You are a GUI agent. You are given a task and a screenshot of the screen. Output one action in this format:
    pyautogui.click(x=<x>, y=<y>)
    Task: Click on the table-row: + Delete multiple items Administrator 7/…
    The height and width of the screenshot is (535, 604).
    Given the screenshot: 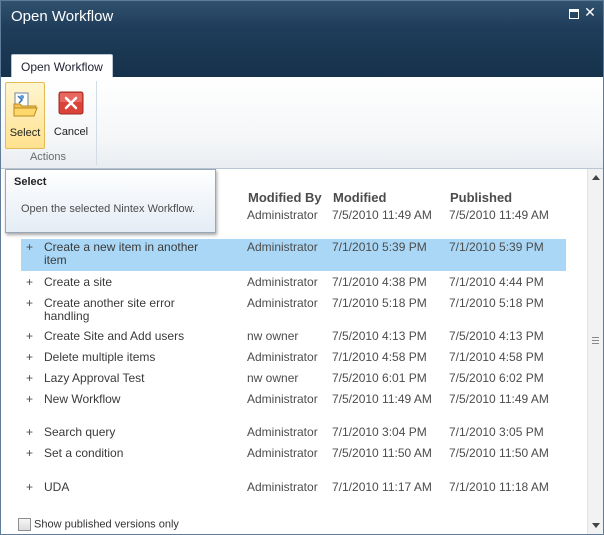 What is the action you would take?
    pyautogui.click(x=293, y=359)
    